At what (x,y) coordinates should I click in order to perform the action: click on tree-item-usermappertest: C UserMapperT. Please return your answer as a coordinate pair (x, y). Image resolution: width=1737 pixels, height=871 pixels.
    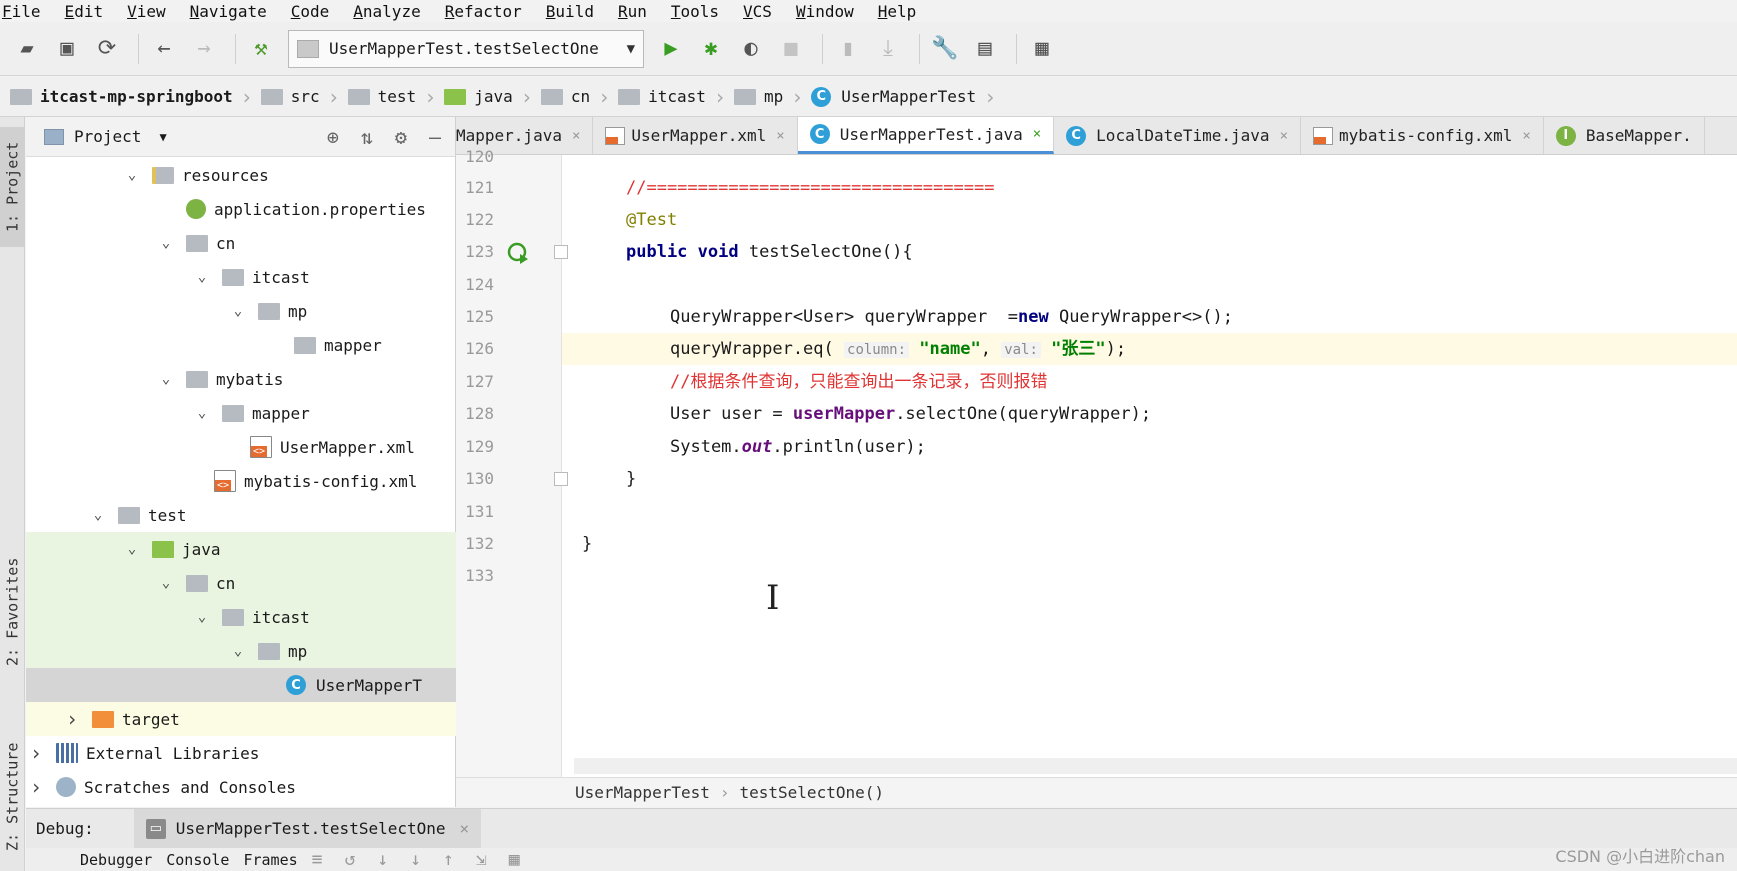
    Looking at the image, I should click on (241, 685).